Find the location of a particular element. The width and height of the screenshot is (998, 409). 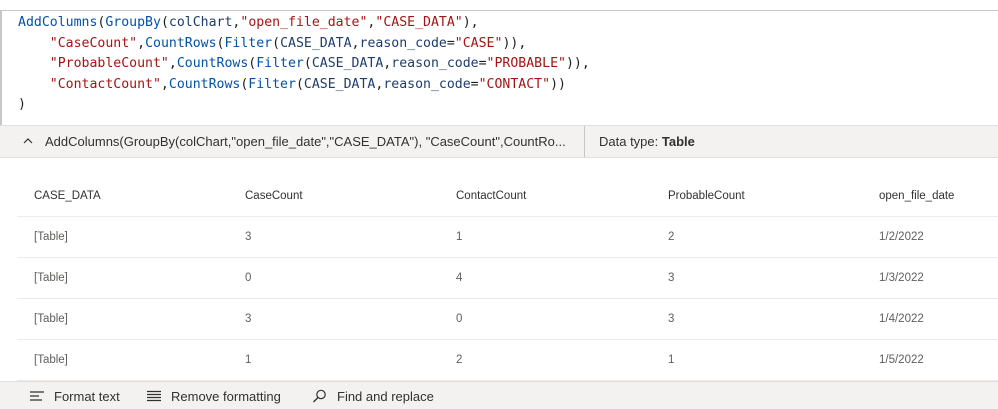

format-text-label: Format text is located at coordinates (87, 396).